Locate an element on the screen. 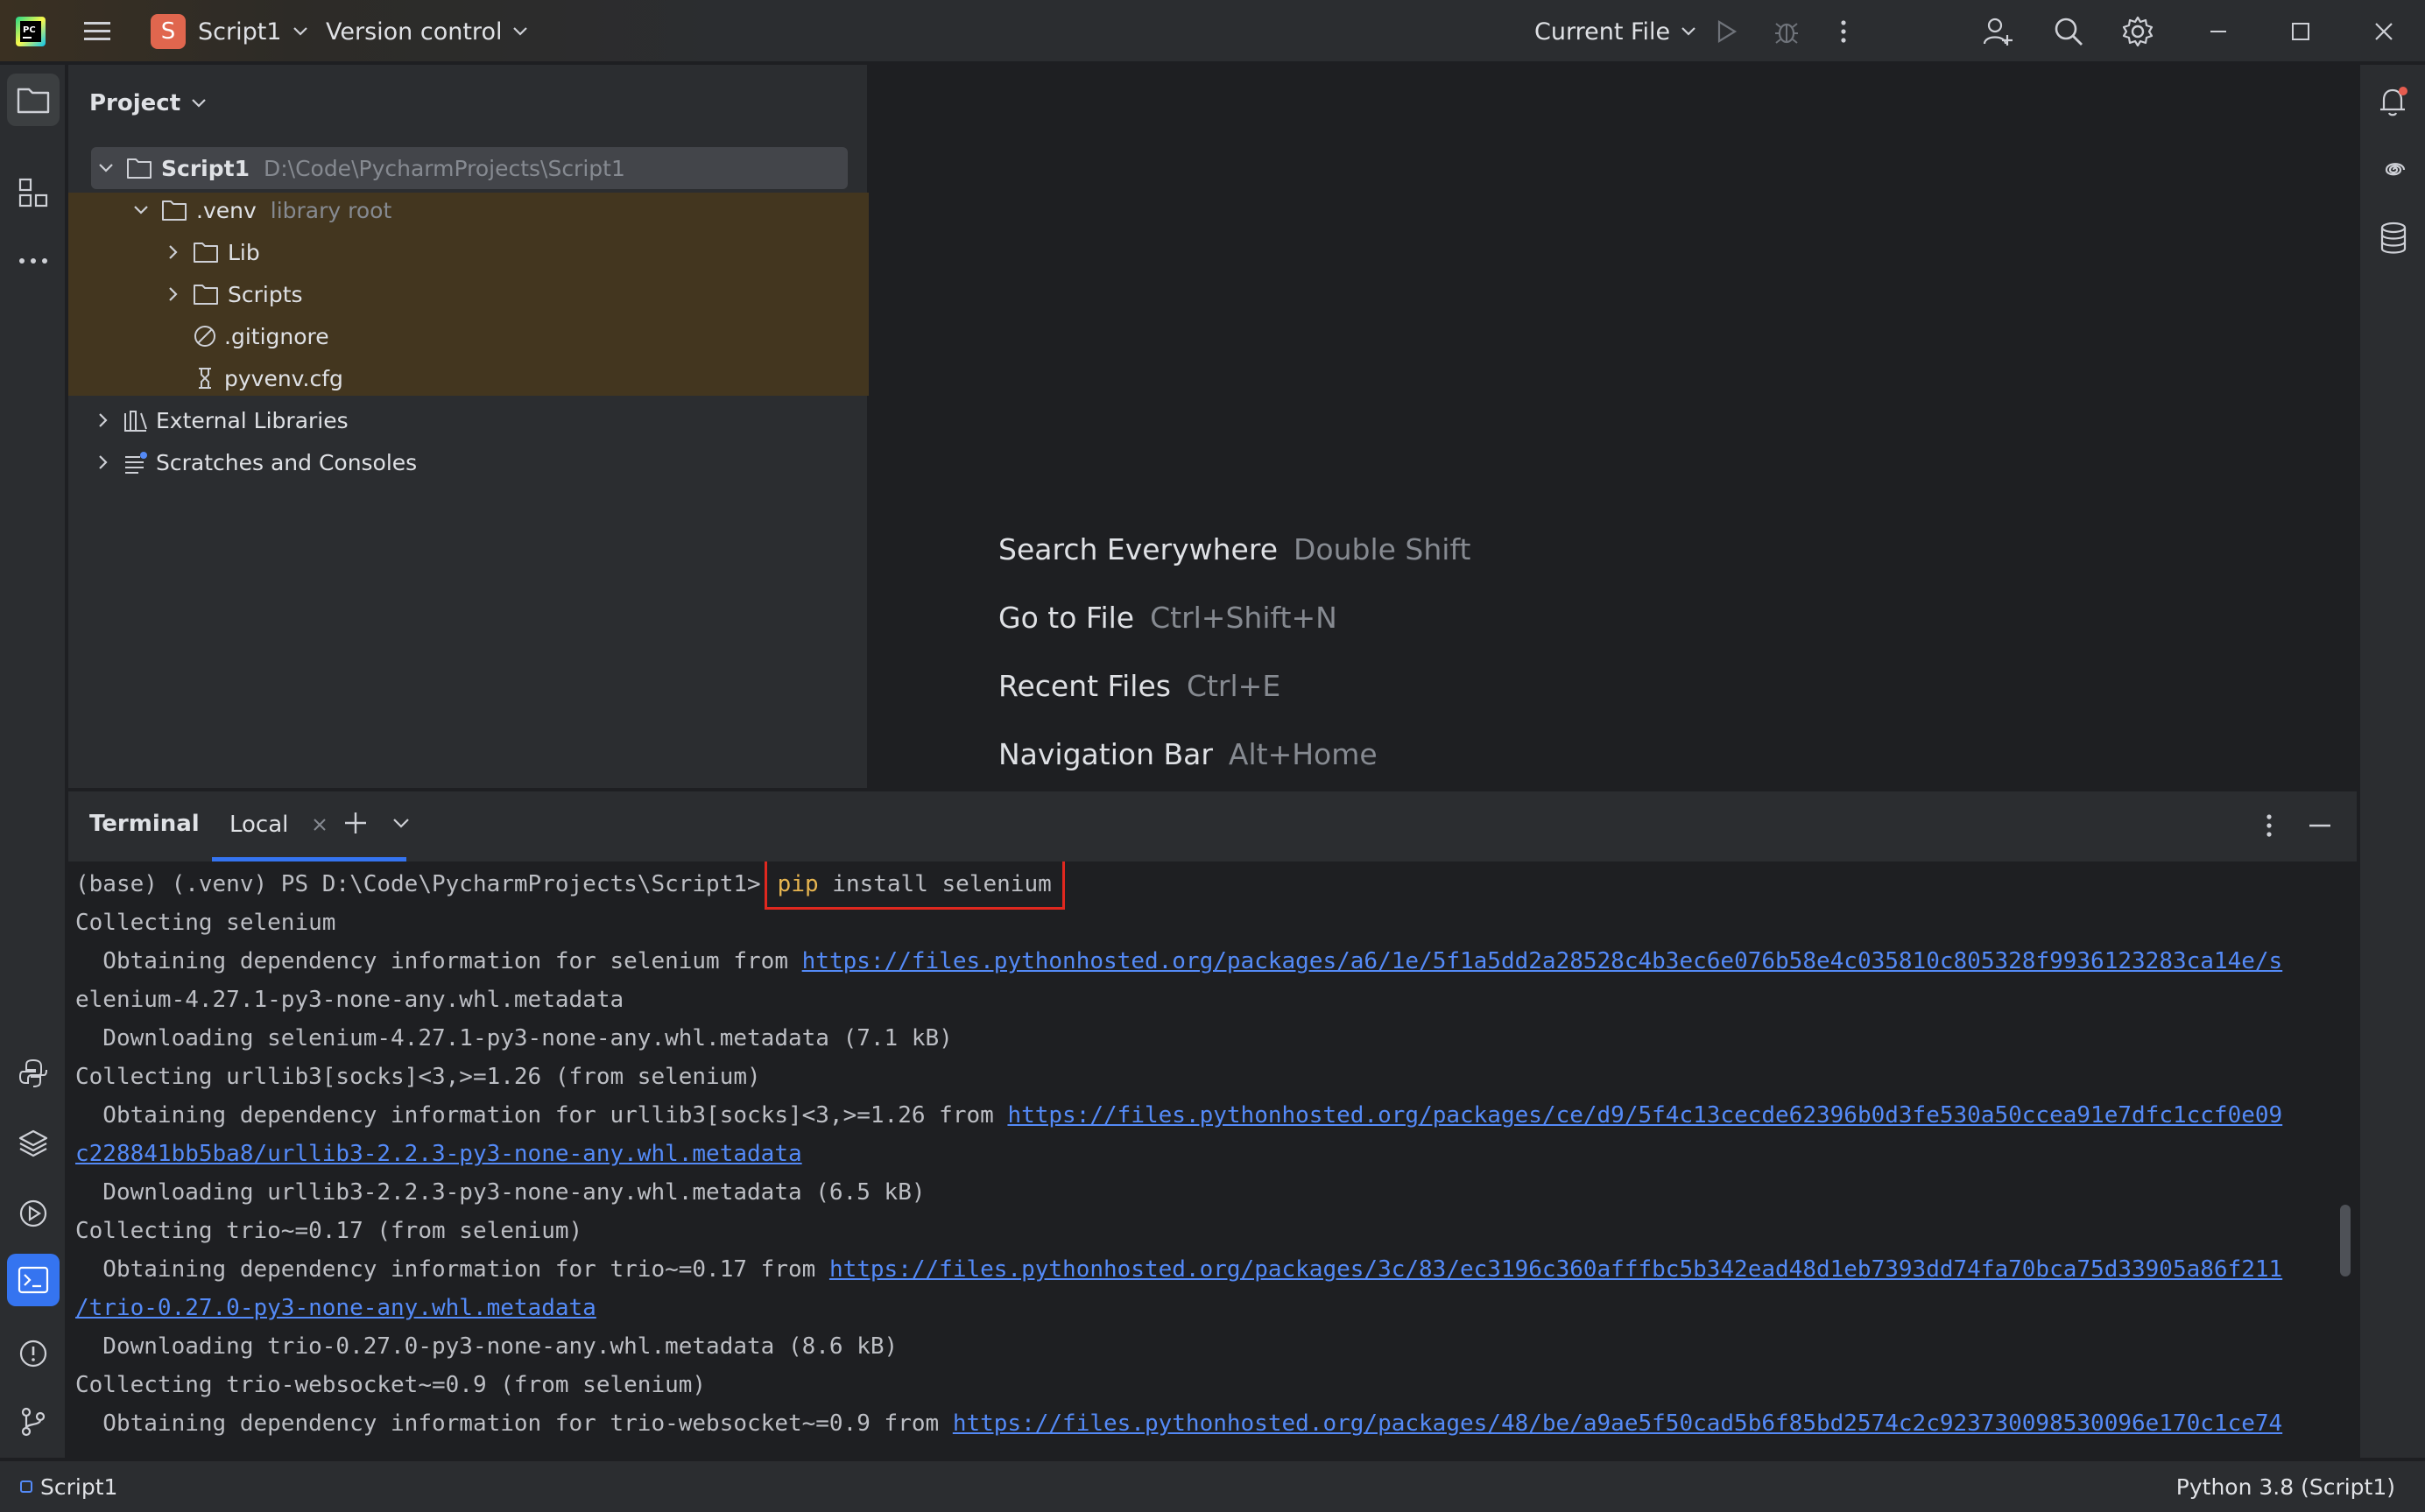 This screenshot has height=1512, width=2425. notifications-button is located at coordinates (2393, 101).